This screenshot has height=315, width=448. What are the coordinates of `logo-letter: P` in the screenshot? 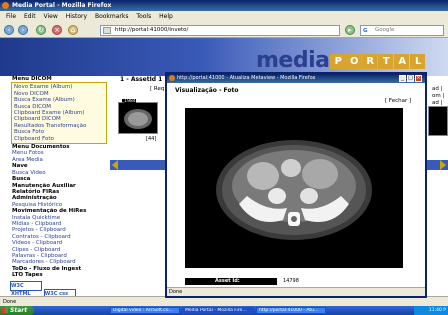 It's located at (338, 61).